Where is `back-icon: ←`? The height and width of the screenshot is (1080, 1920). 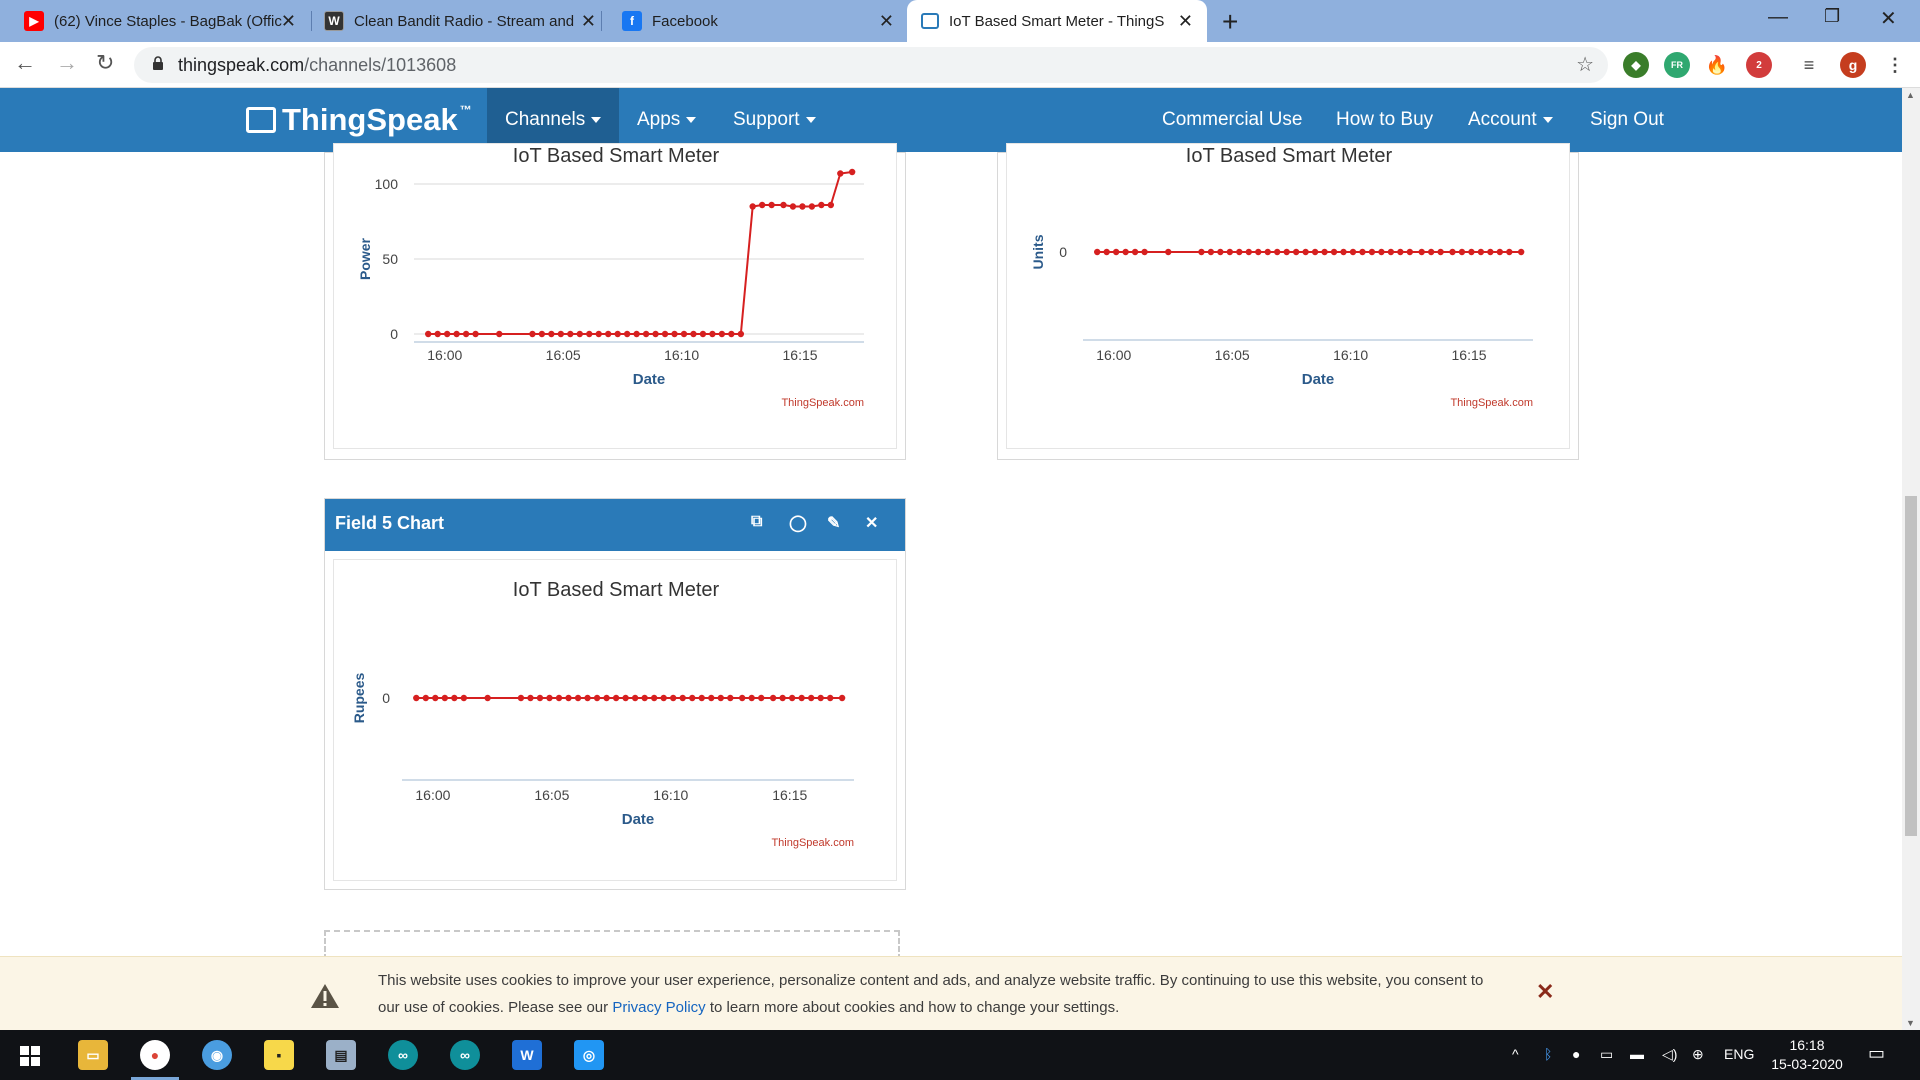 back-icon: ← is located at coordinates (25, 63).